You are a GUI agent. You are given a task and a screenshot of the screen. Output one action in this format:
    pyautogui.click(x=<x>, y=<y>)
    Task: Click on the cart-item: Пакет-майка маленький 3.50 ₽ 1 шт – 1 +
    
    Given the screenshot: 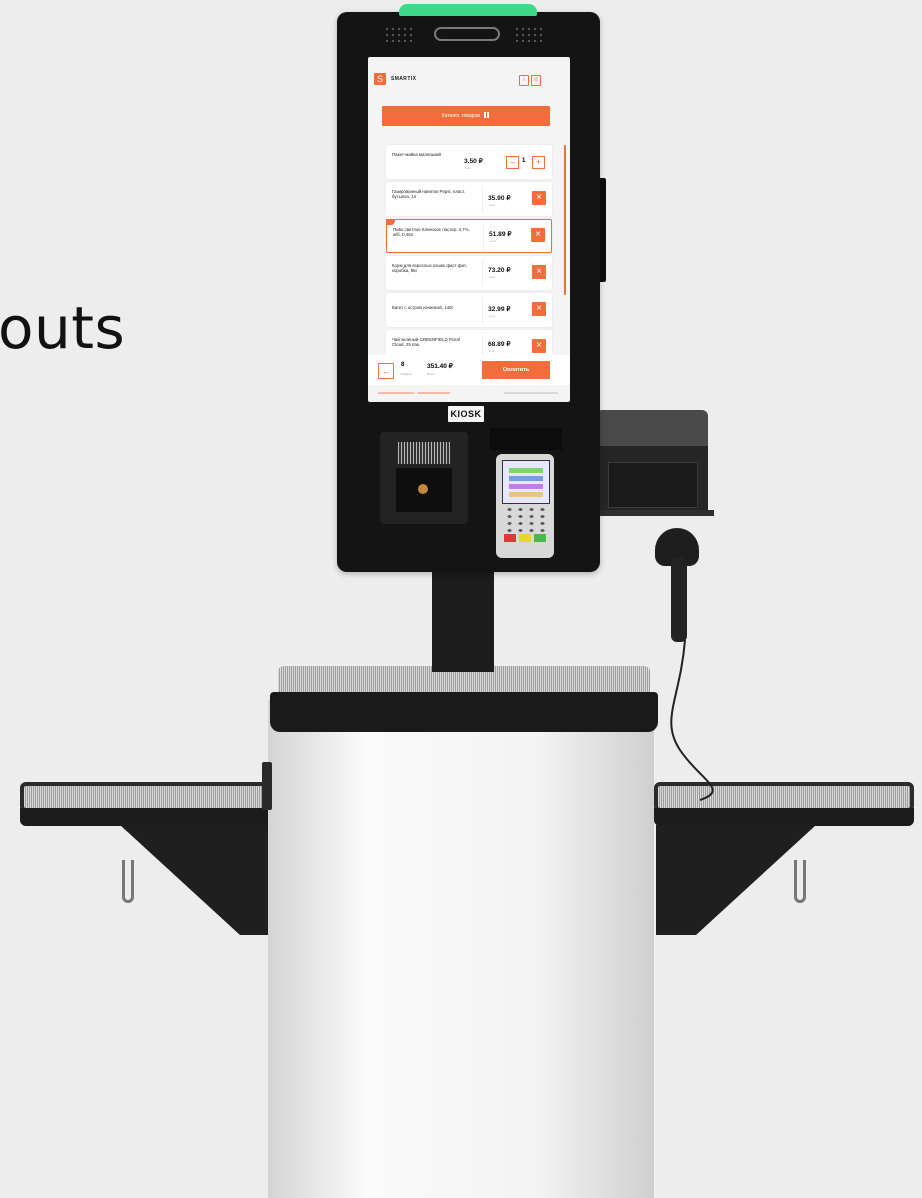 What is the action you would take?
    pyautogui.click(x=469, y=162)
    